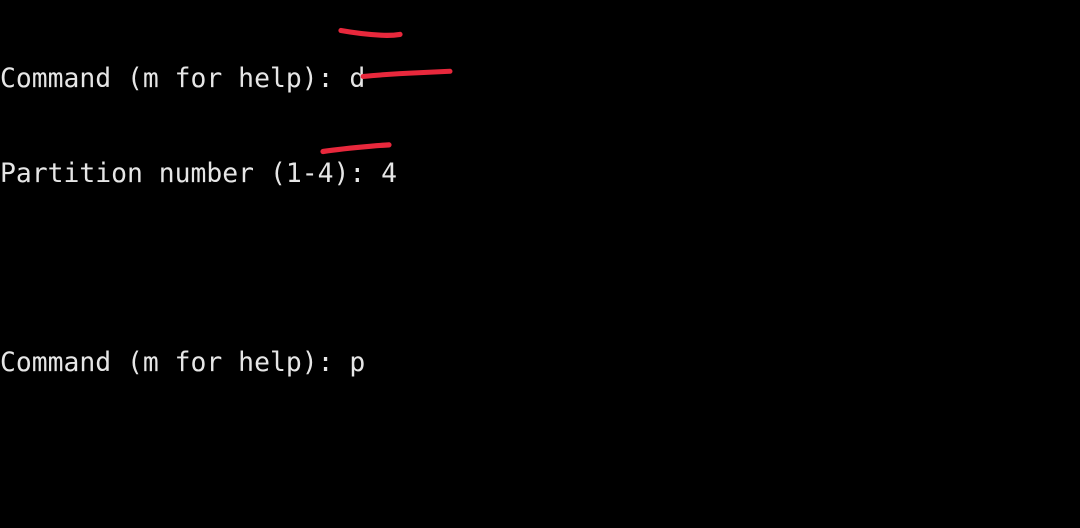 The height and width of the screenshot is (528, 1080). I want to click on terminal-line-command-delete: Command (m for help): d, so click(183, 79).